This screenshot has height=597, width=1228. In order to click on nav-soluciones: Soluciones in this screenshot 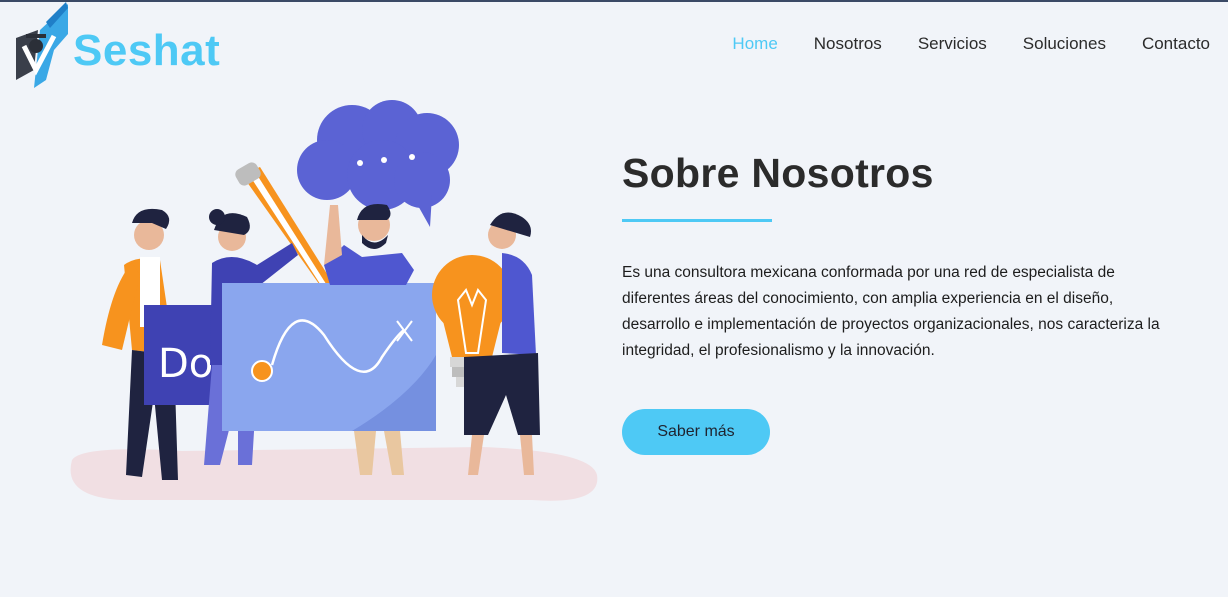, I will do `click(1064, 44)`.